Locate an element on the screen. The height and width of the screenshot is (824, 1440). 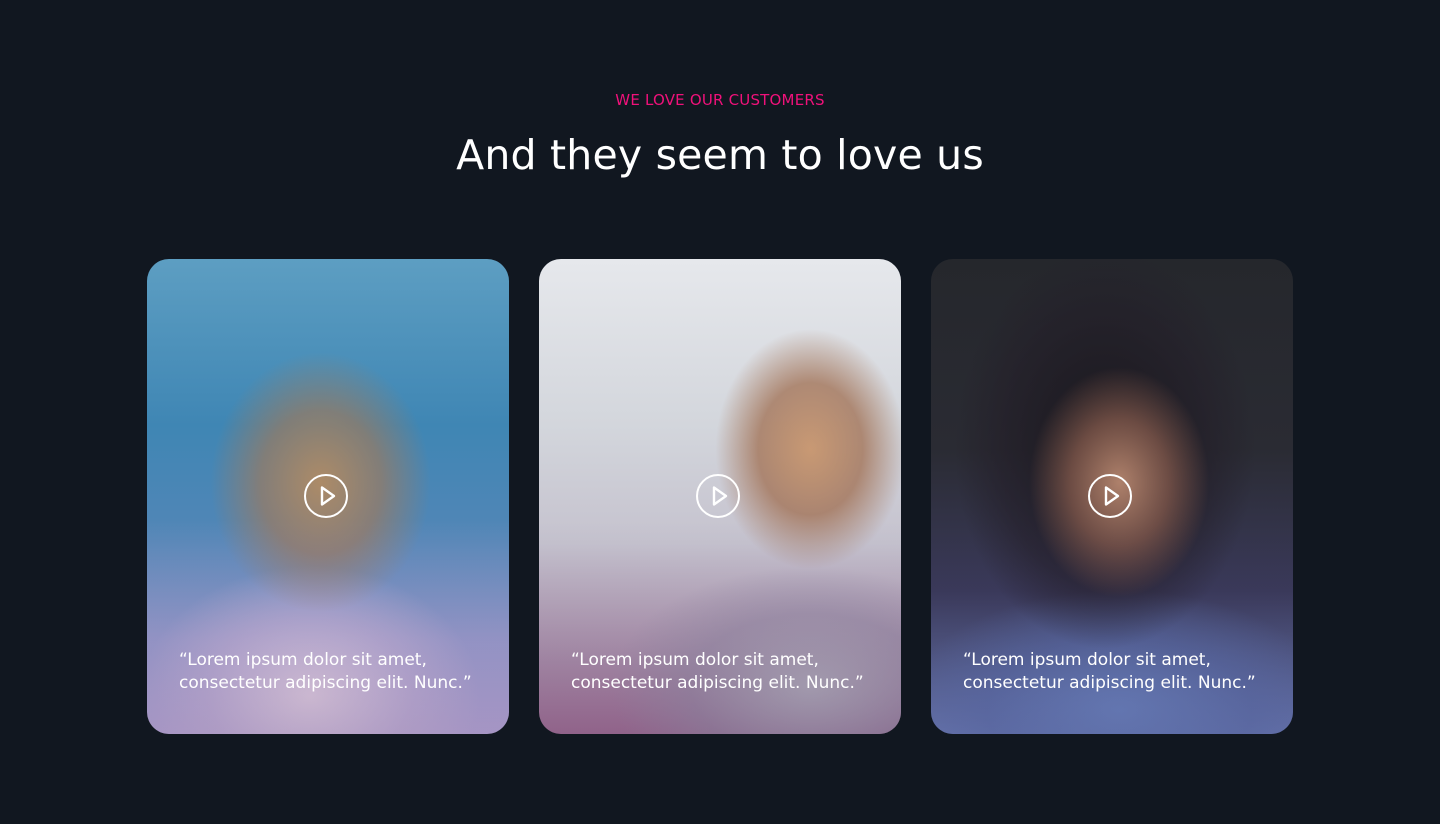
section-heading: And they seem to love us is located at coordinates (720, 155).